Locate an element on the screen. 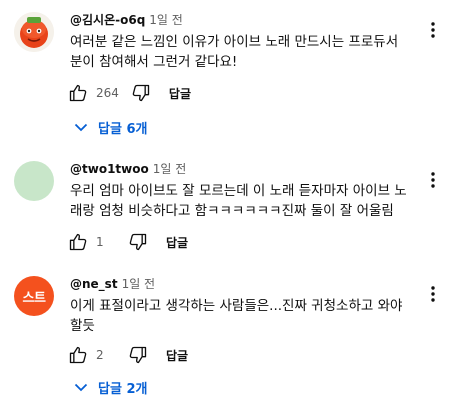 The image size is (470, 402). avatar-initials: 스트 is located at coordinates (34, 298).